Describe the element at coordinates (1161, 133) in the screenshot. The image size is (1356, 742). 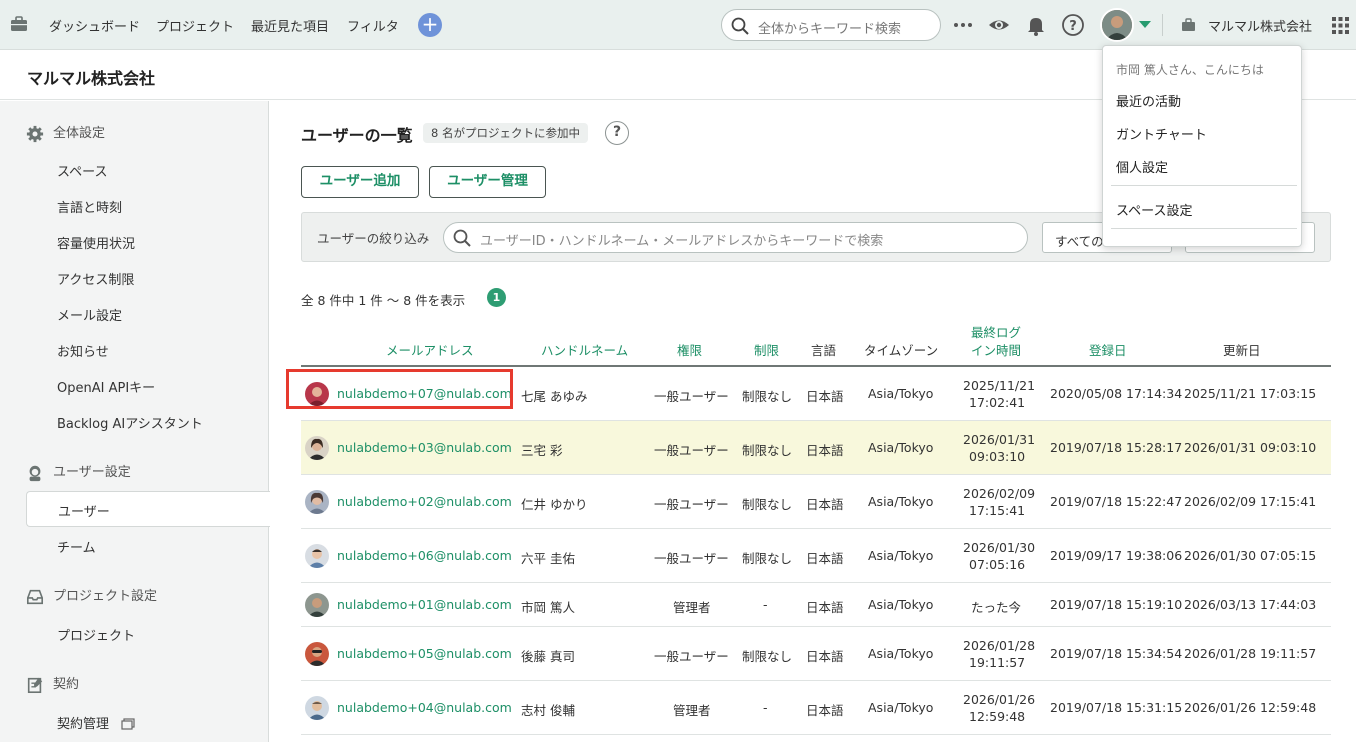
I see `menu-item-gantt-chart: ガントチャート` at that location.